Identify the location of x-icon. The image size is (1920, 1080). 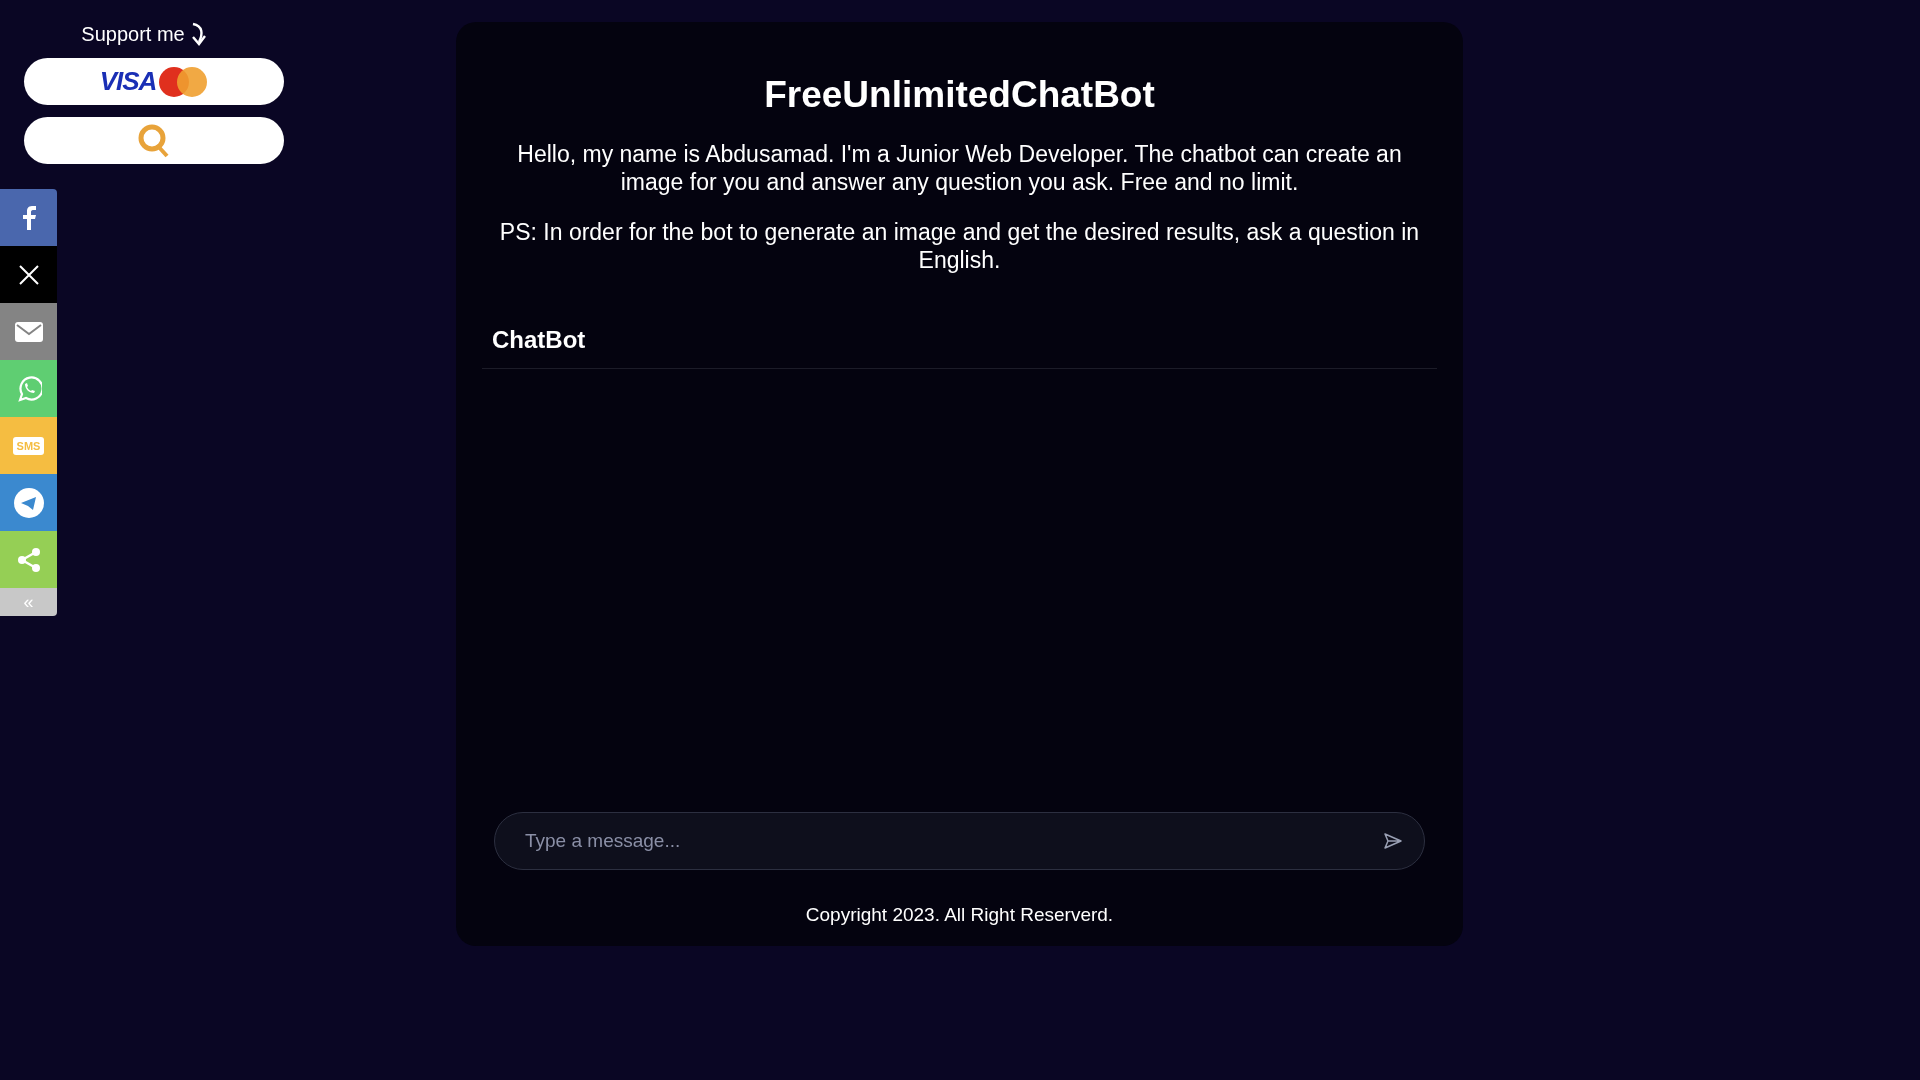
(28, 274).